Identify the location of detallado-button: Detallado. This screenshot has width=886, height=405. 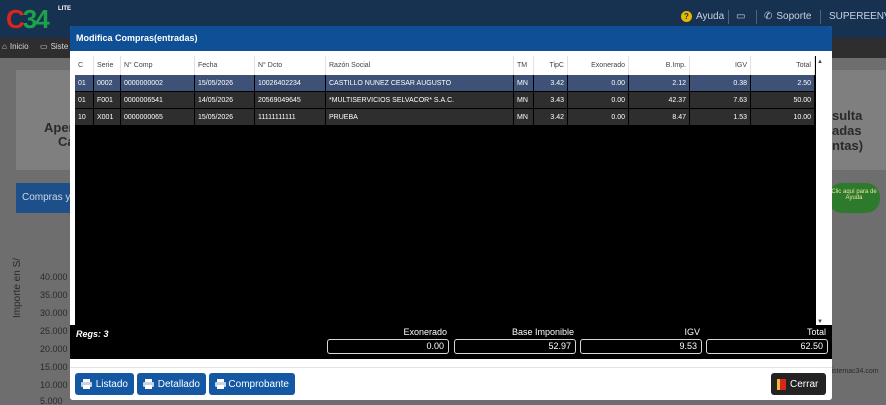
(171, 384).